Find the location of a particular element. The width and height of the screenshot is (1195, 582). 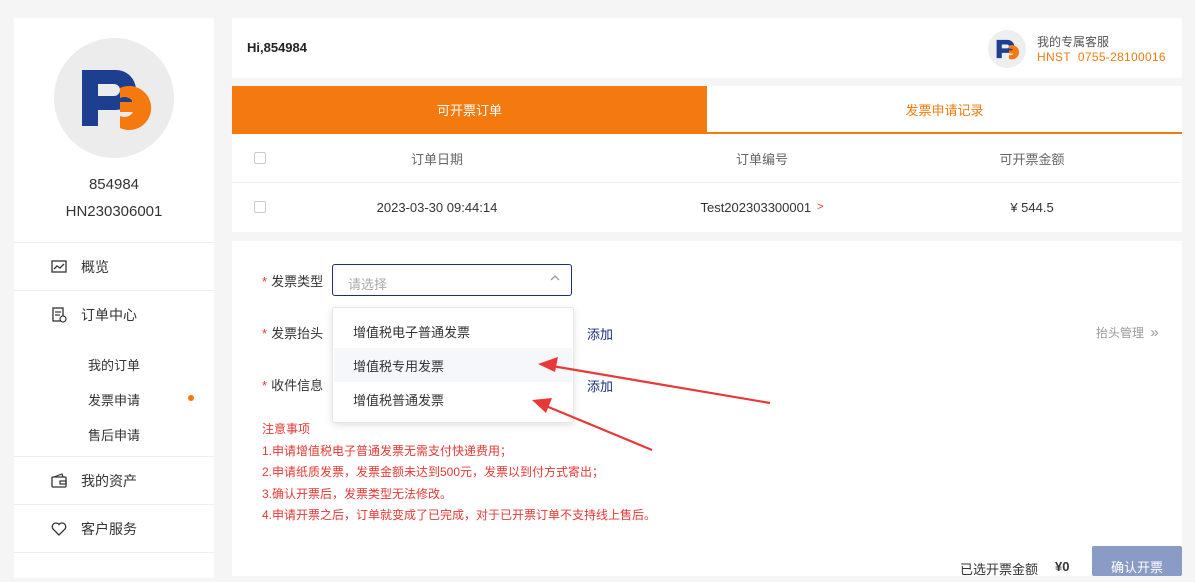

dropdown-option: 增值税专用发票 is located at coordinates (453, 365).